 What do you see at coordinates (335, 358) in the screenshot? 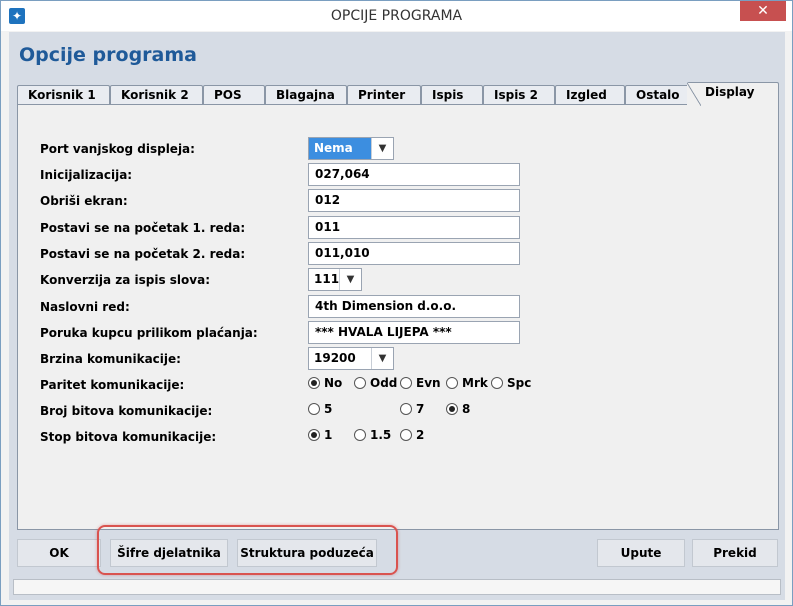
I see `baud-value: 19200` at bounding box center [335, 358].